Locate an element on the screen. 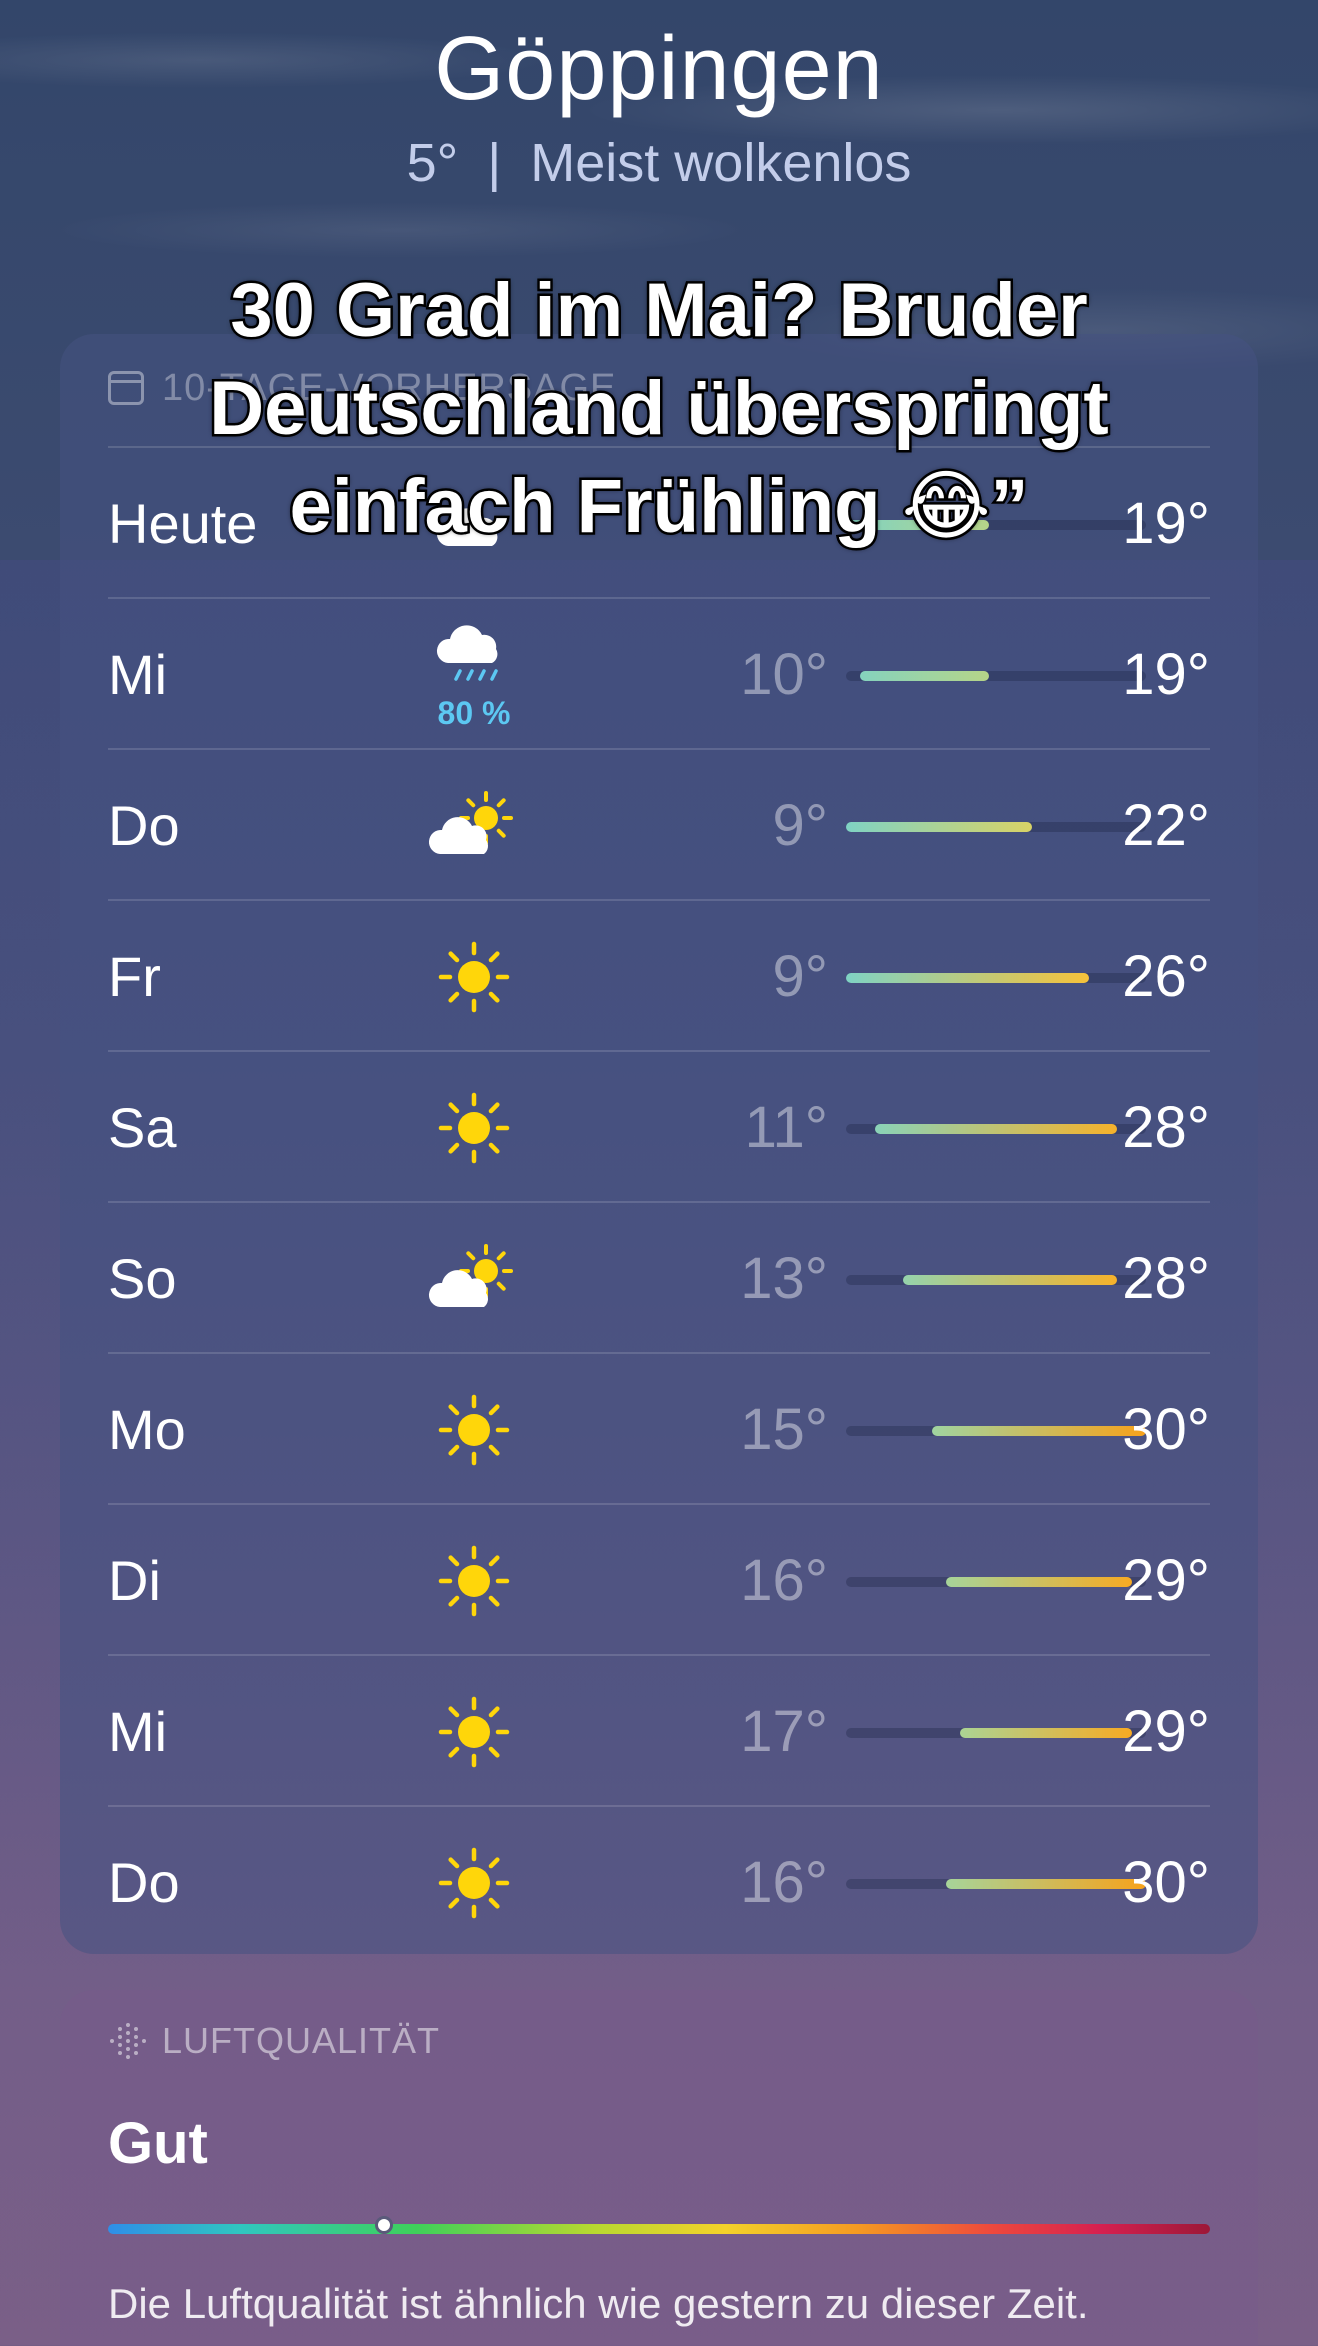 The image size is (1318, 2346). day-label: So is located at coordinates (142, 1278).